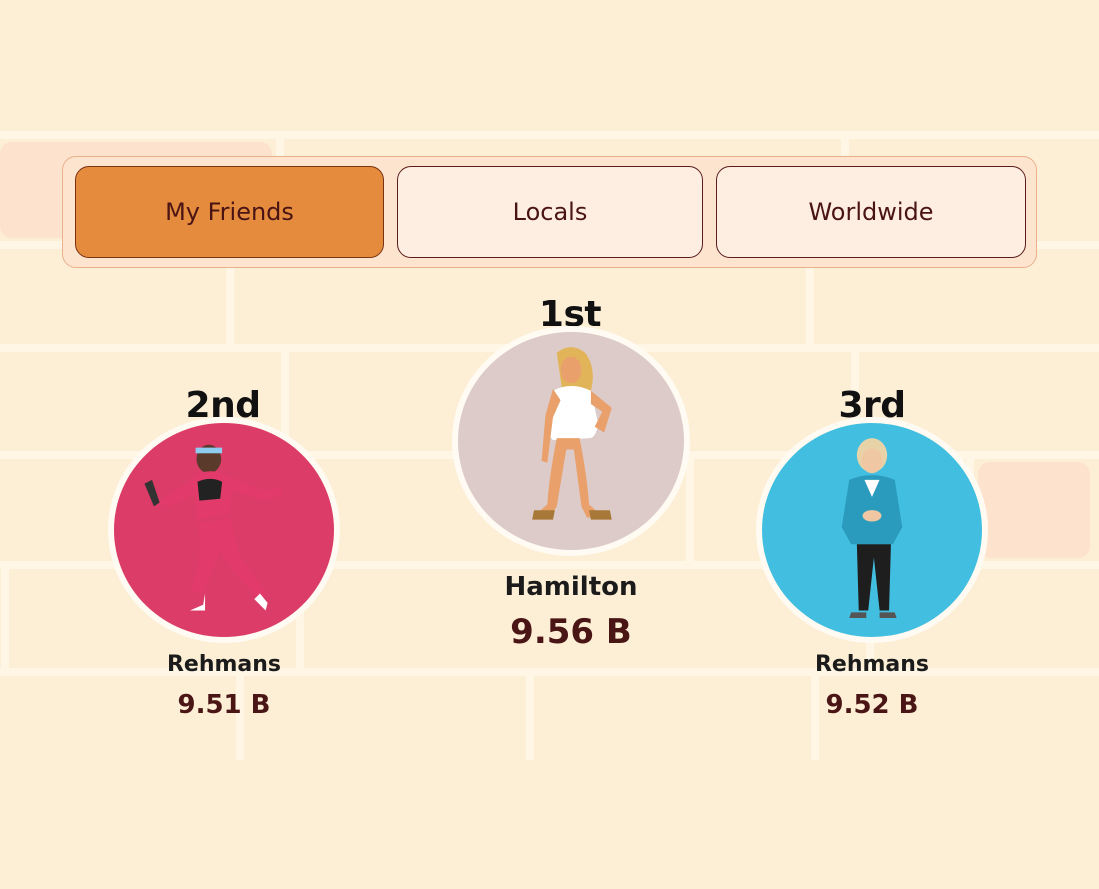  Describe the element at coordinates (213, 527) in the screenshot. I see `athlete-figure-icon` at that location.